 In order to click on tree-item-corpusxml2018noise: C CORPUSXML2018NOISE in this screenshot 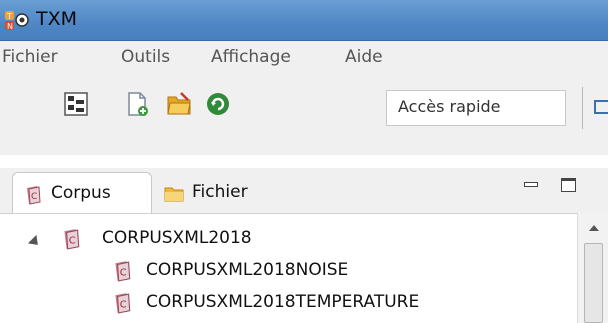, I will do `click(288, 271)`.